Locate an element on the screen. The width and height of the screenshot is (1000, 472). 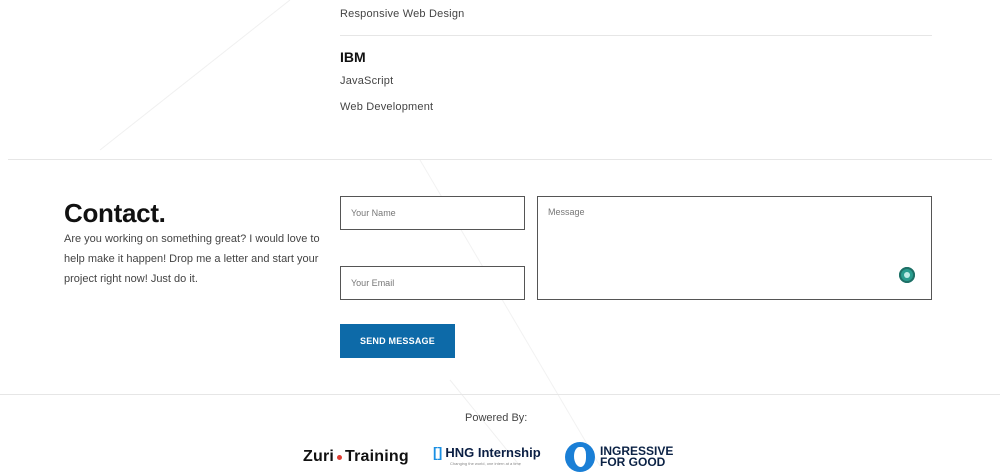
message-textarea is located at coordinates (734, 248).